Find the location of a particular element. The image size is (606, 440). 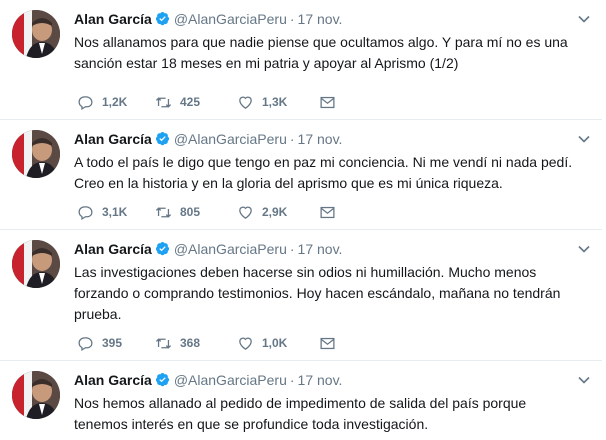

retweet-count: 425 is located at coordinates (190, 102).